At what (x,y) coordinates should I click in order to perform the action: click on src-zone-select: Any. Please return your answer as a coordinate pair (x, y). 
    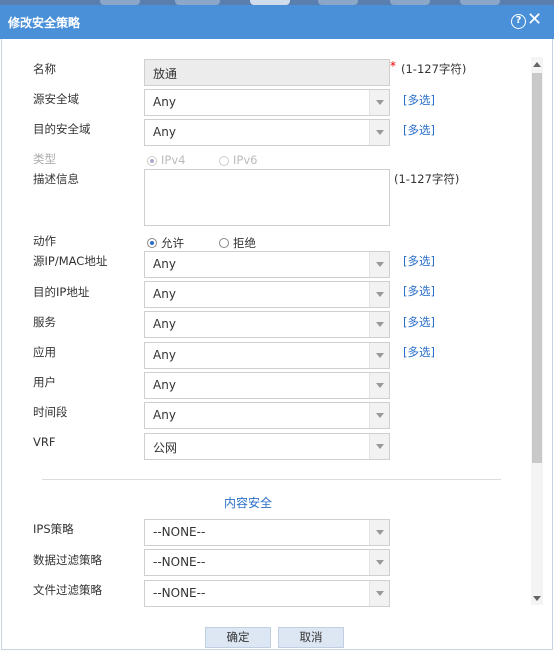
    Looking at the image, I should click on (267, 102).